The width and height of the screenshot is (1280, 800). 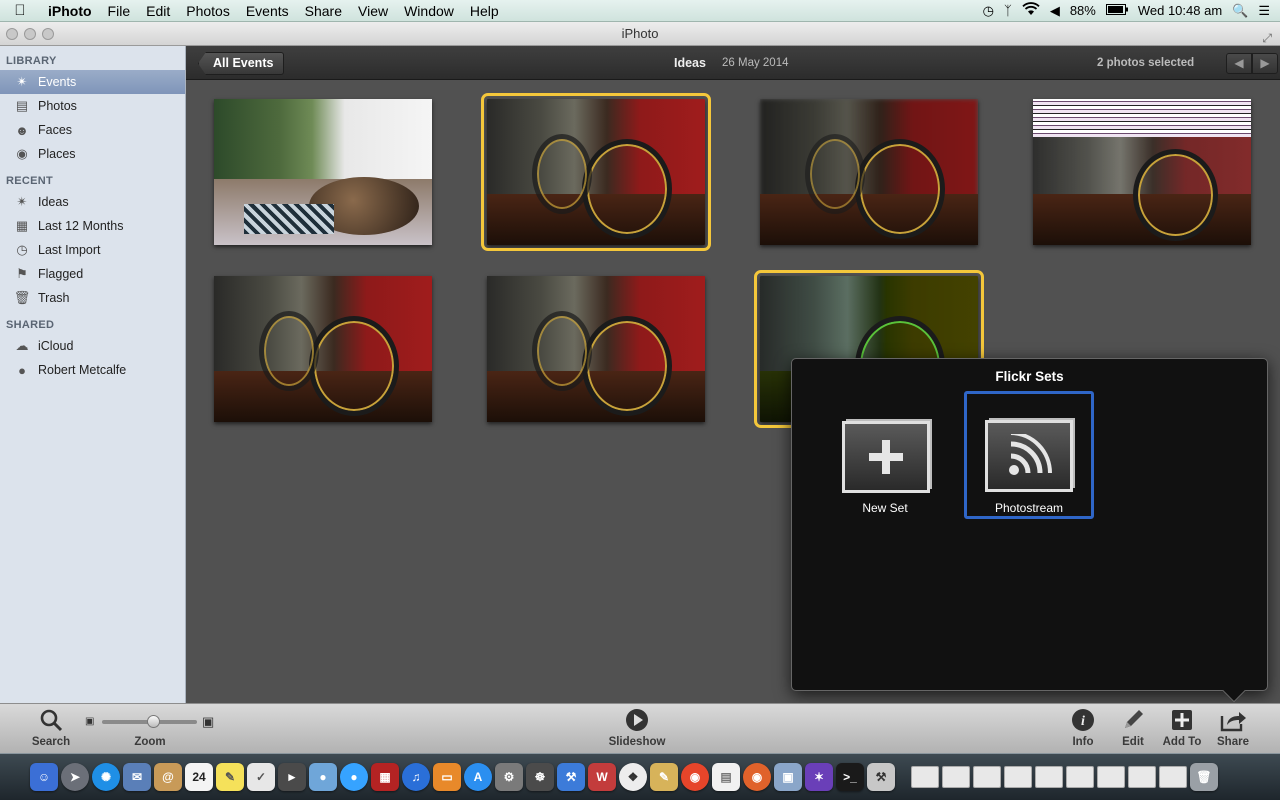 What do you see at coordinates (92, 202) in the screenshot?
I see `sidebar-item-ideas: ✴ Ideas` at bounding box center [92, 202].